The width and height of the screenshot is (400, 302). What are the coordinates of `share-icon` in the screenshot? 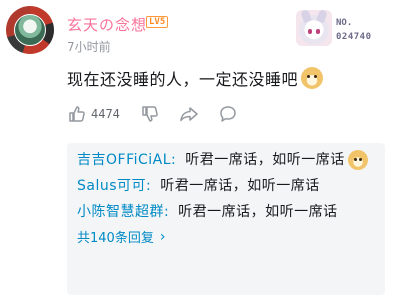 It's located at (189, 114).